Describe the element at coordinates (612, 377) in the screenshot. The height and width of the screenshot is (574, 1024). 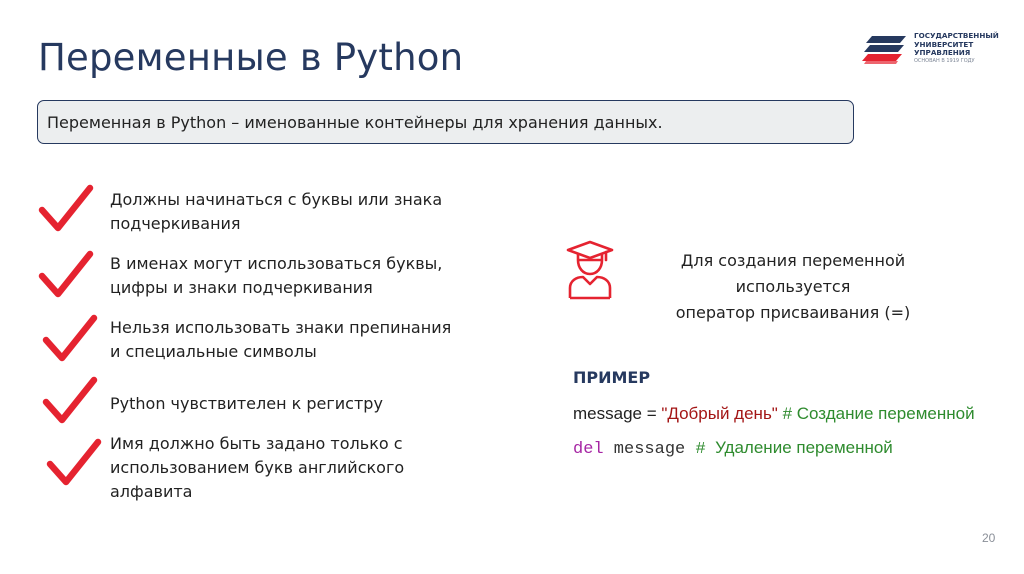
I see `example-title: ПРИМЕР` at that location.